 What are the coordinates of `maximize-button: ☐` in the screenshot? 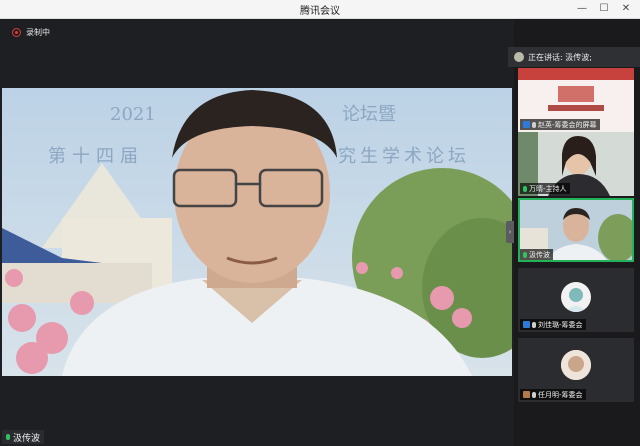 It's located at (604, 9).